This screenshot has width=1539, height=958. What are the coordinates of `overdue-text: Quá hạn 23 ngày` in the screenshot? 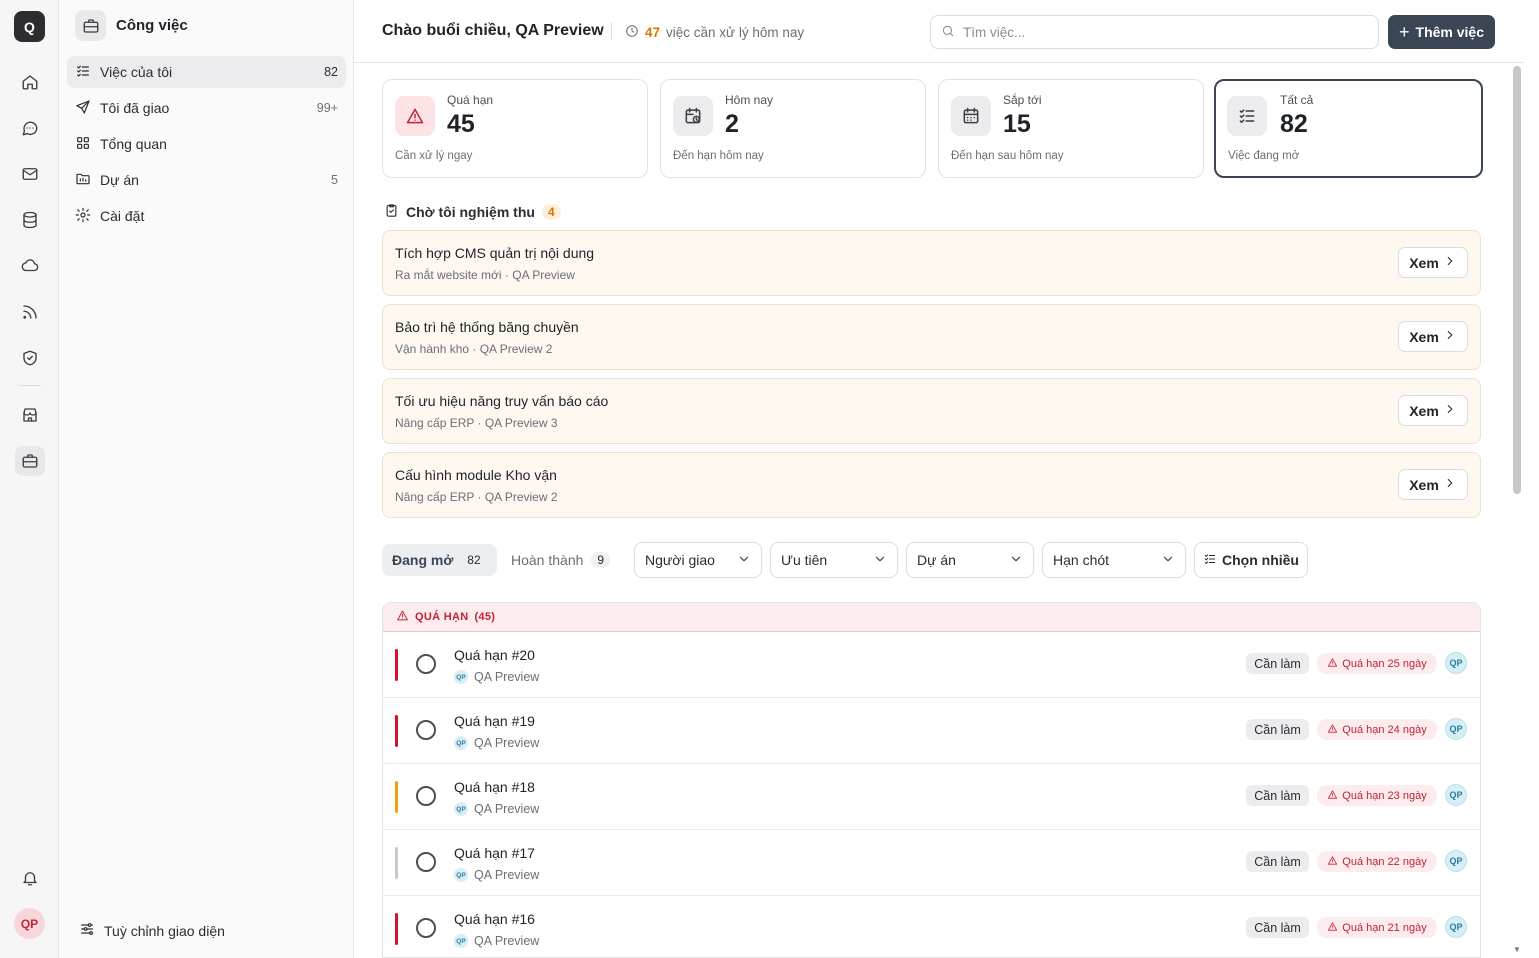 It's located at (1384, 795).